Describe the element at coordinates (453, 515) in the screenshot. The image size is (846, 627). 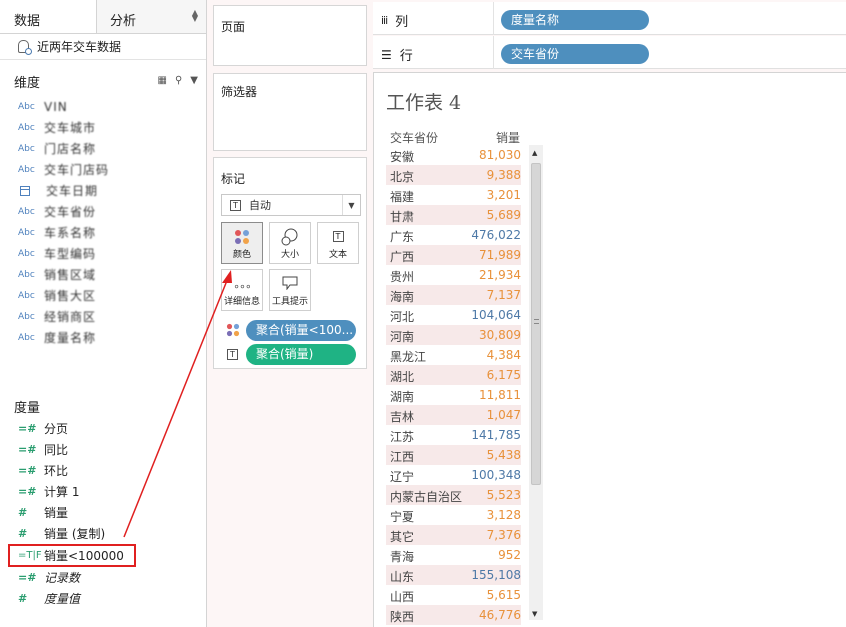
I see `table-row: 宁夏 3,128` at that location.